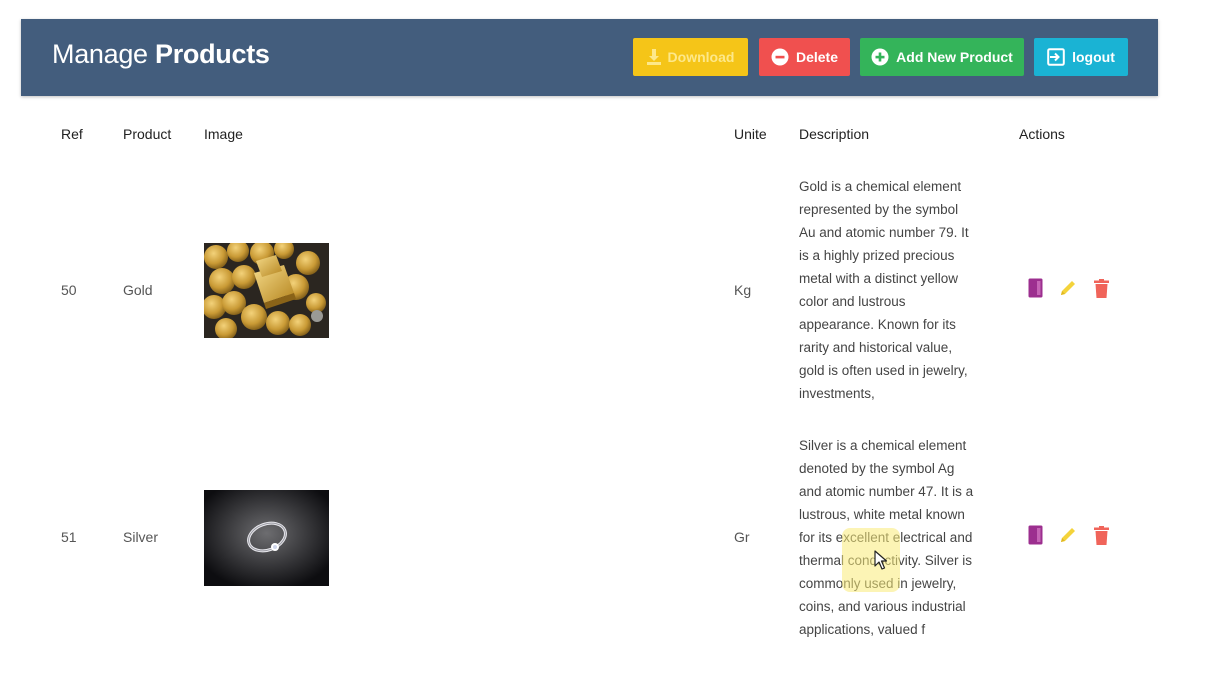  What do you see at coordinates (742, 537) in the screenshot?
I see `unit-cell: Gr` at bounding box center [742, 537].